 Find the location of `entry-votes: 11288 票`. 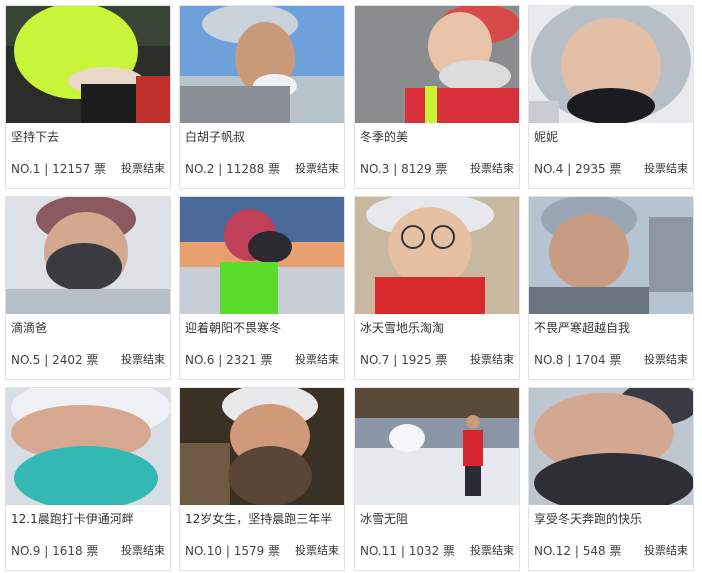

entry-votes: 11288 票 is located at coordinates (253, 169).